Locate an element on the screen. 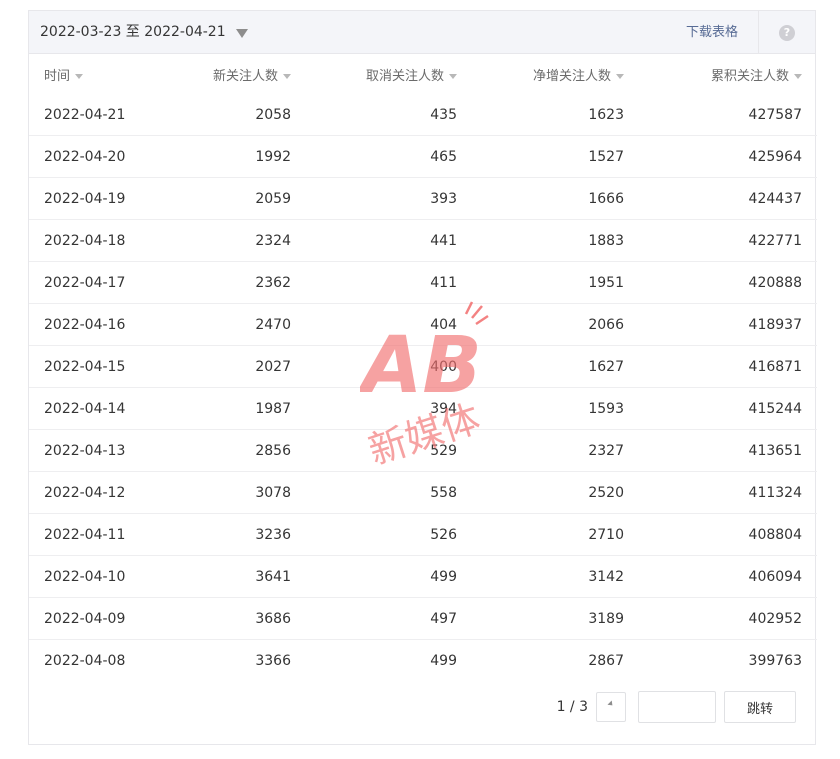 This screenshot has height=759, width=840. table-row: 2022-04-16 2470 404 2066 418937 is located at coordinates (423, 324).